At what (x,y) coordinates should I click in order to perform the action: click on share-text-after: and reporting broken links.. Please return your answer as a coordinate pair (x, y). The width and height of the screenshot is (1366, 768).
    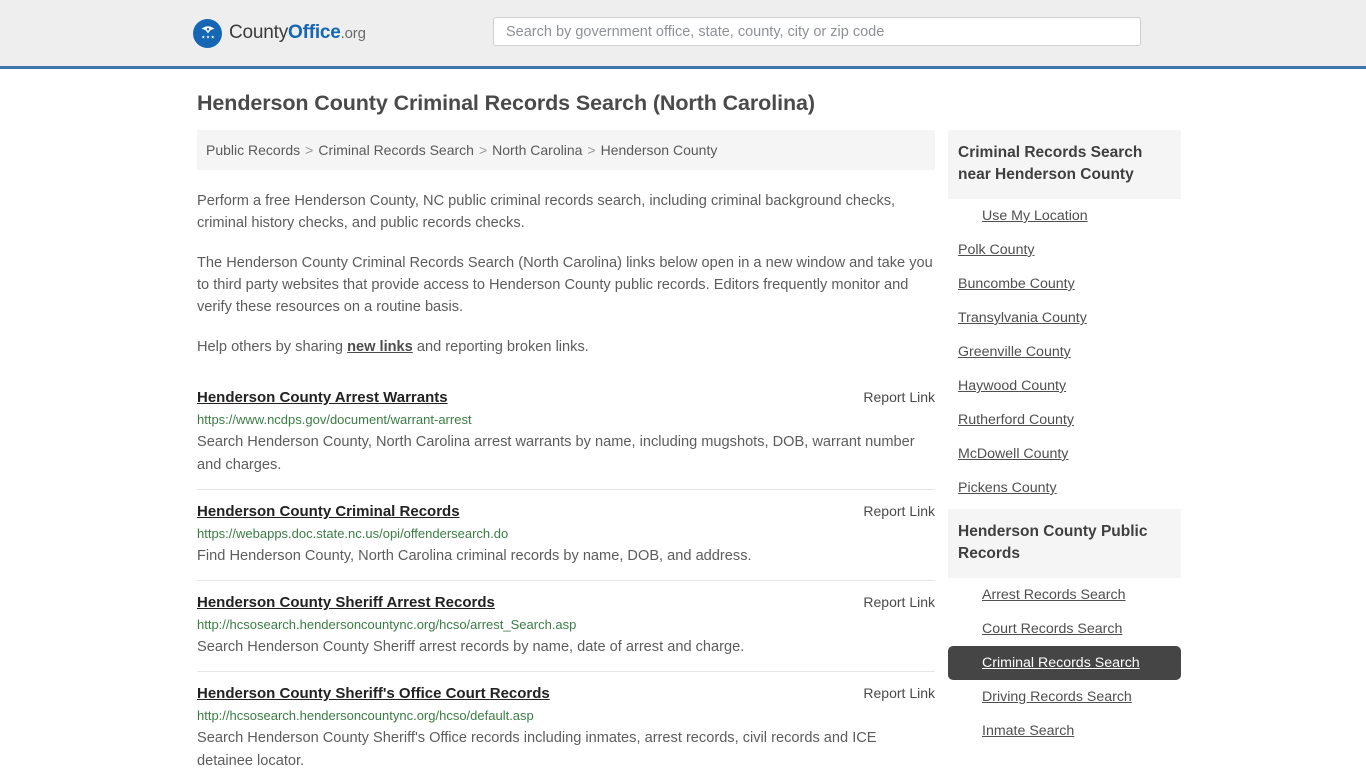
    Looking at the image, I should click on (500, 347).